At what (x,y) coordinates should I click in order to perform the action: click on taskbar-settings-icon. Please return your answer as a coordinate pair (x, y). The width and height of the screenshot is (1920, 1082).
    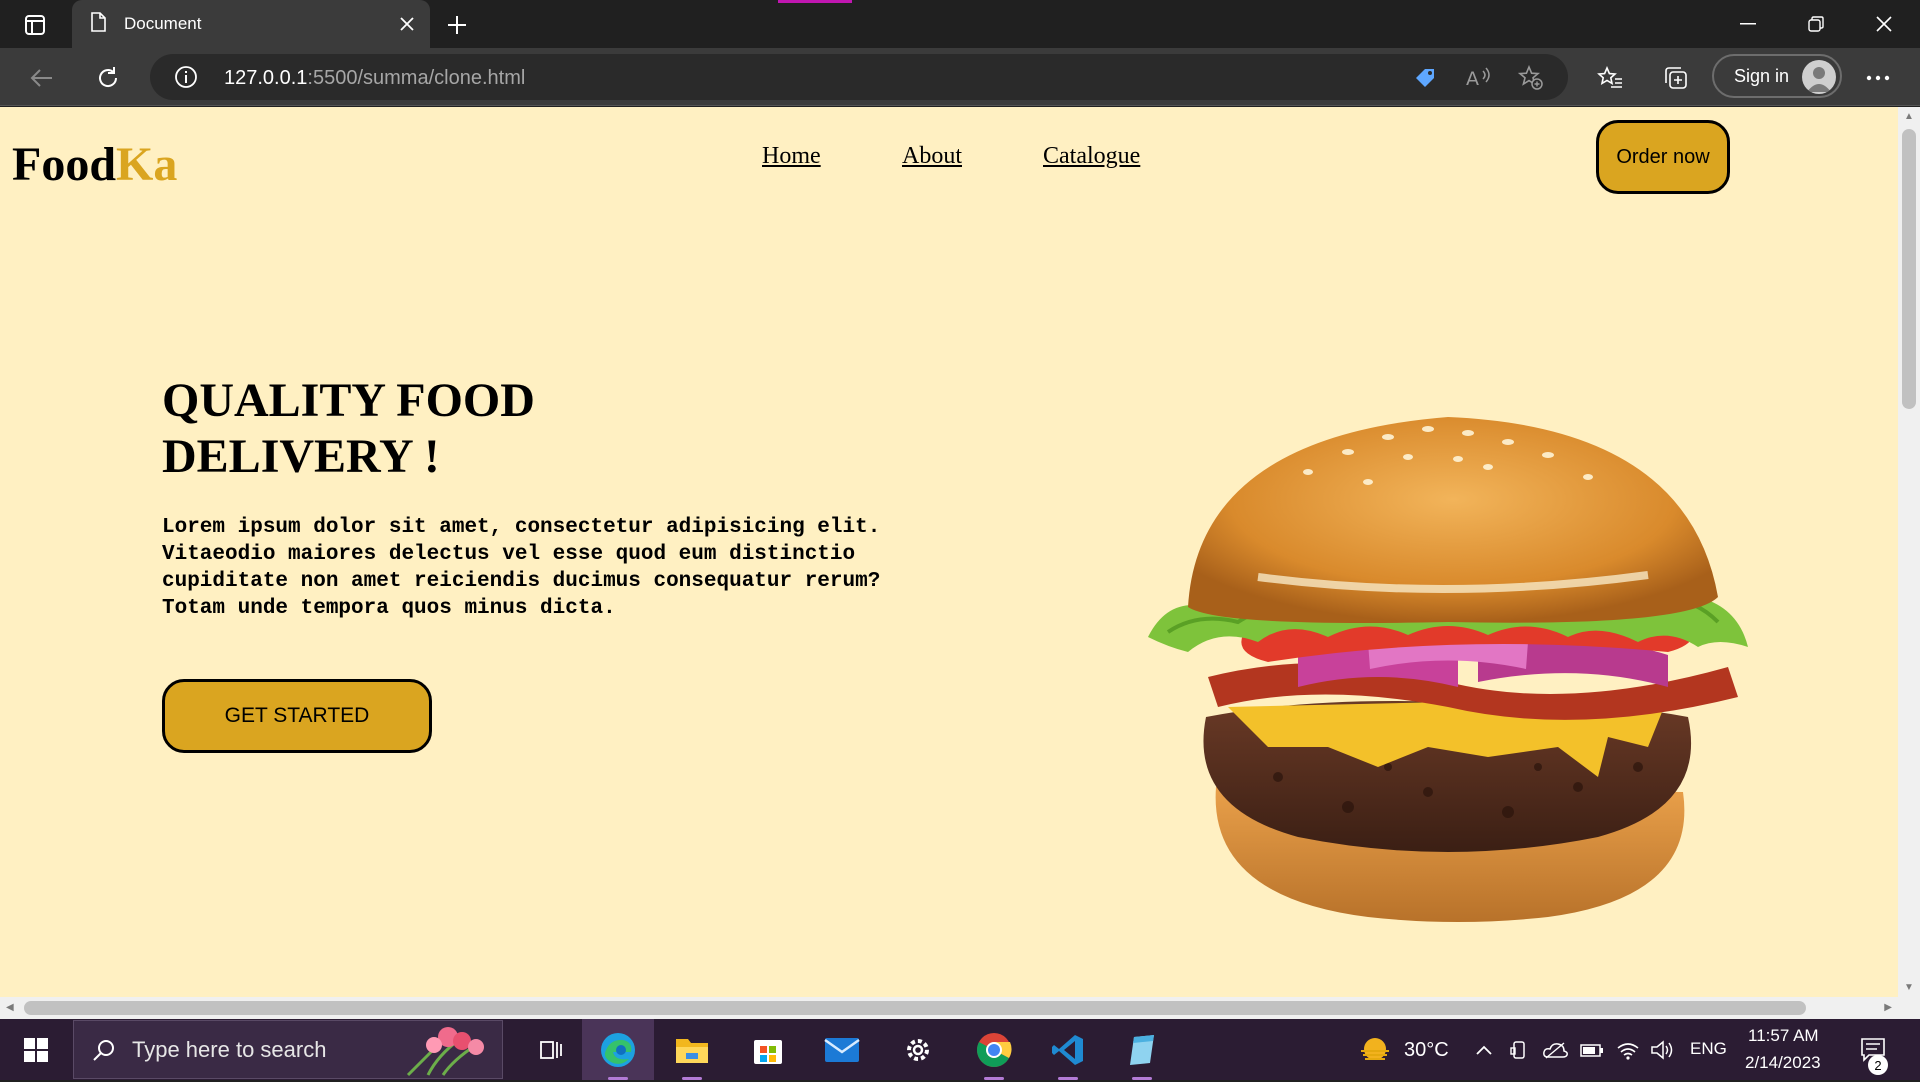
    Looking at the image, I should click on (918, 1049).